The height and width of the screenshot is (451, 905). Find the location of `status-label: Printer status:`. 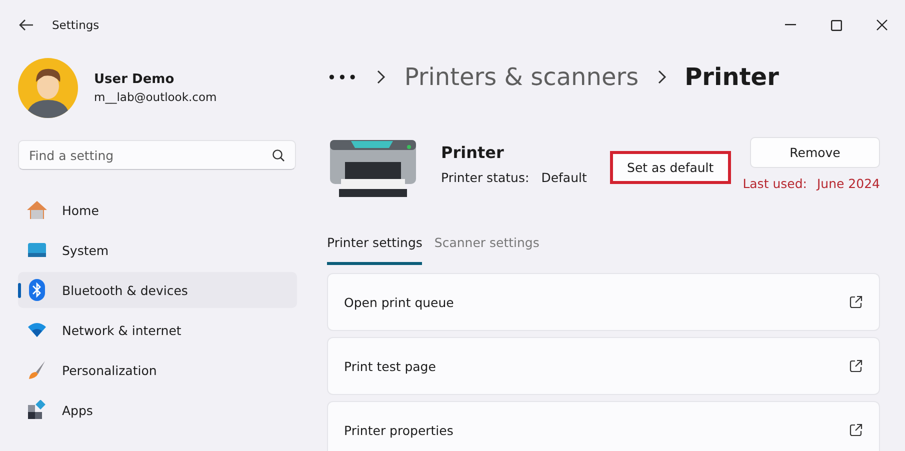

status-label: Printer status: is located at coordinates (485, 177).